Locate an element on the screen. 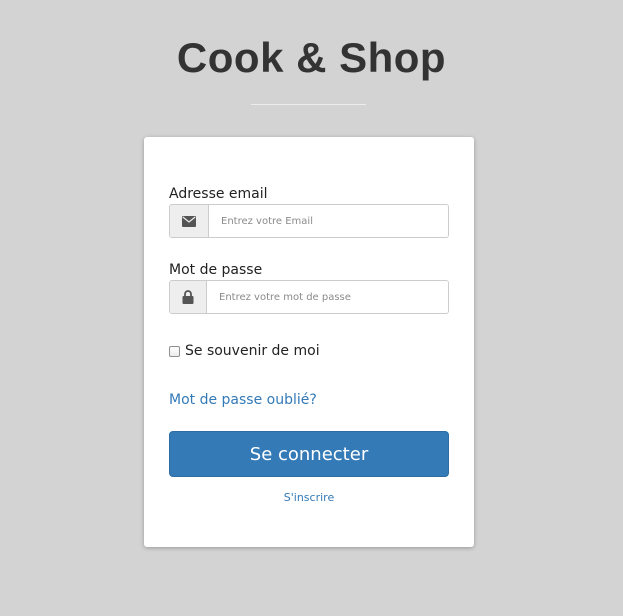 The image size is (623, 616). password-input-group is located at coordinates (309, 297).